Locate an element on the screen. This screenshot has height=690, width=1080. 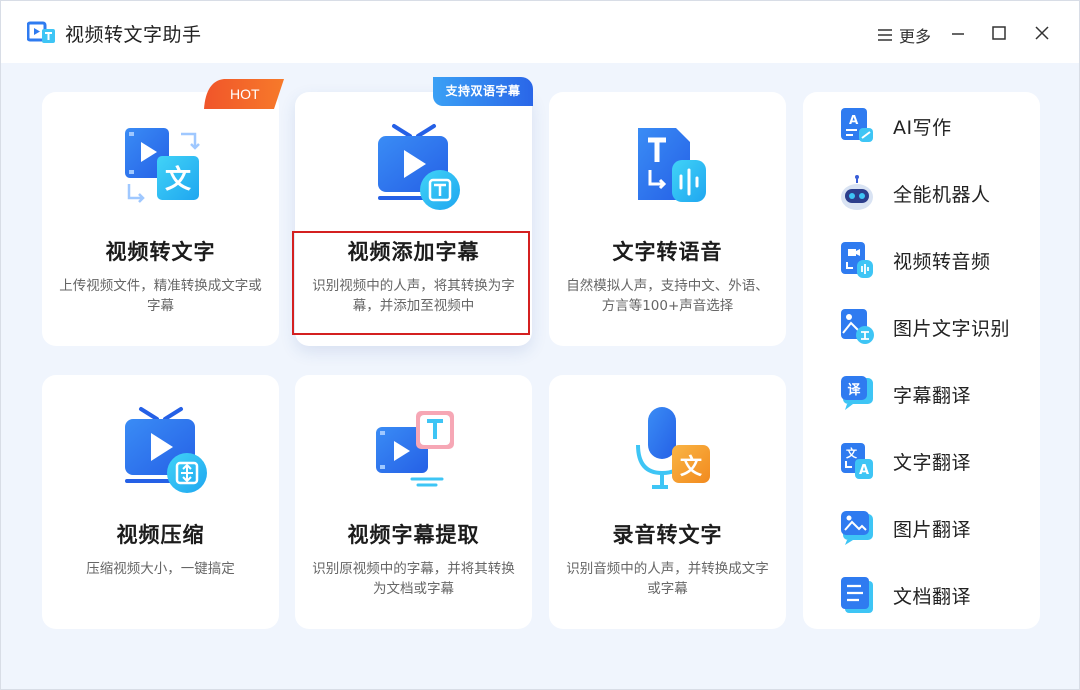
sidebar-item-label: 文字翻译 is located at coordinates (932, 462).